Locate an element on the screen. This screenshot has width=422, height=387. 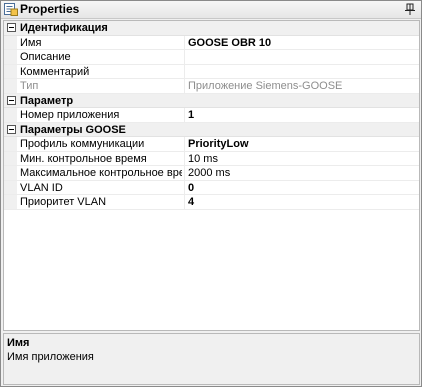
property-value: Приложение Siemens-GOOSE is located at coordinates (265, 86).